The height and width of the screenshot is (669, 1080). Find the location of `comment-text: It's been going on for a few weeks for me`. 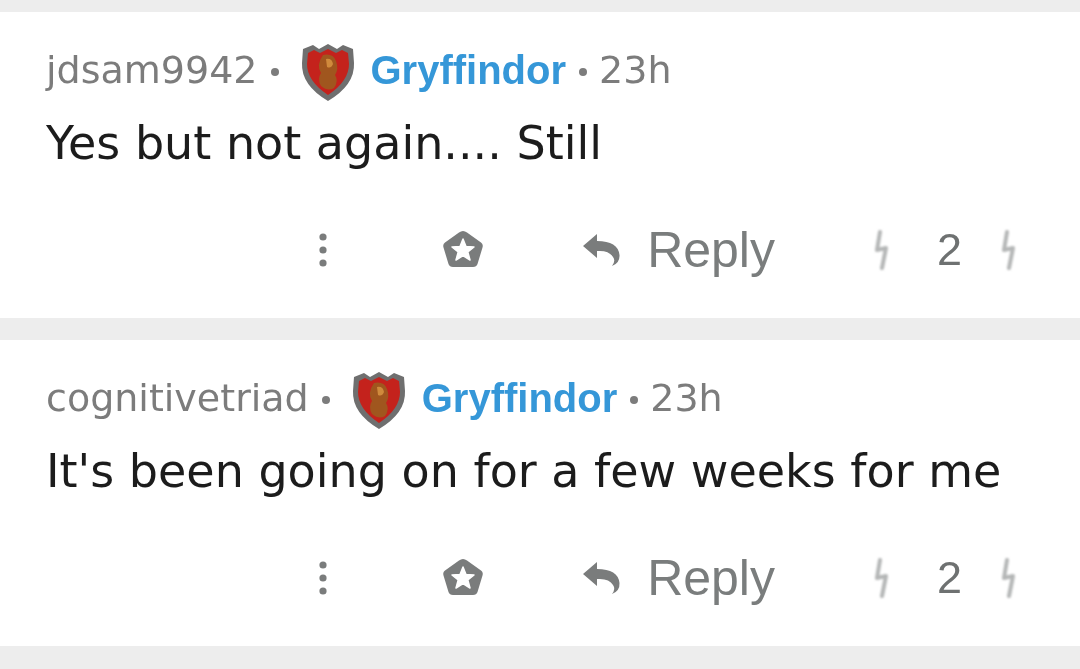

comment-text: It's been going on for a few weeks for me is located at coordinates (524, 471).